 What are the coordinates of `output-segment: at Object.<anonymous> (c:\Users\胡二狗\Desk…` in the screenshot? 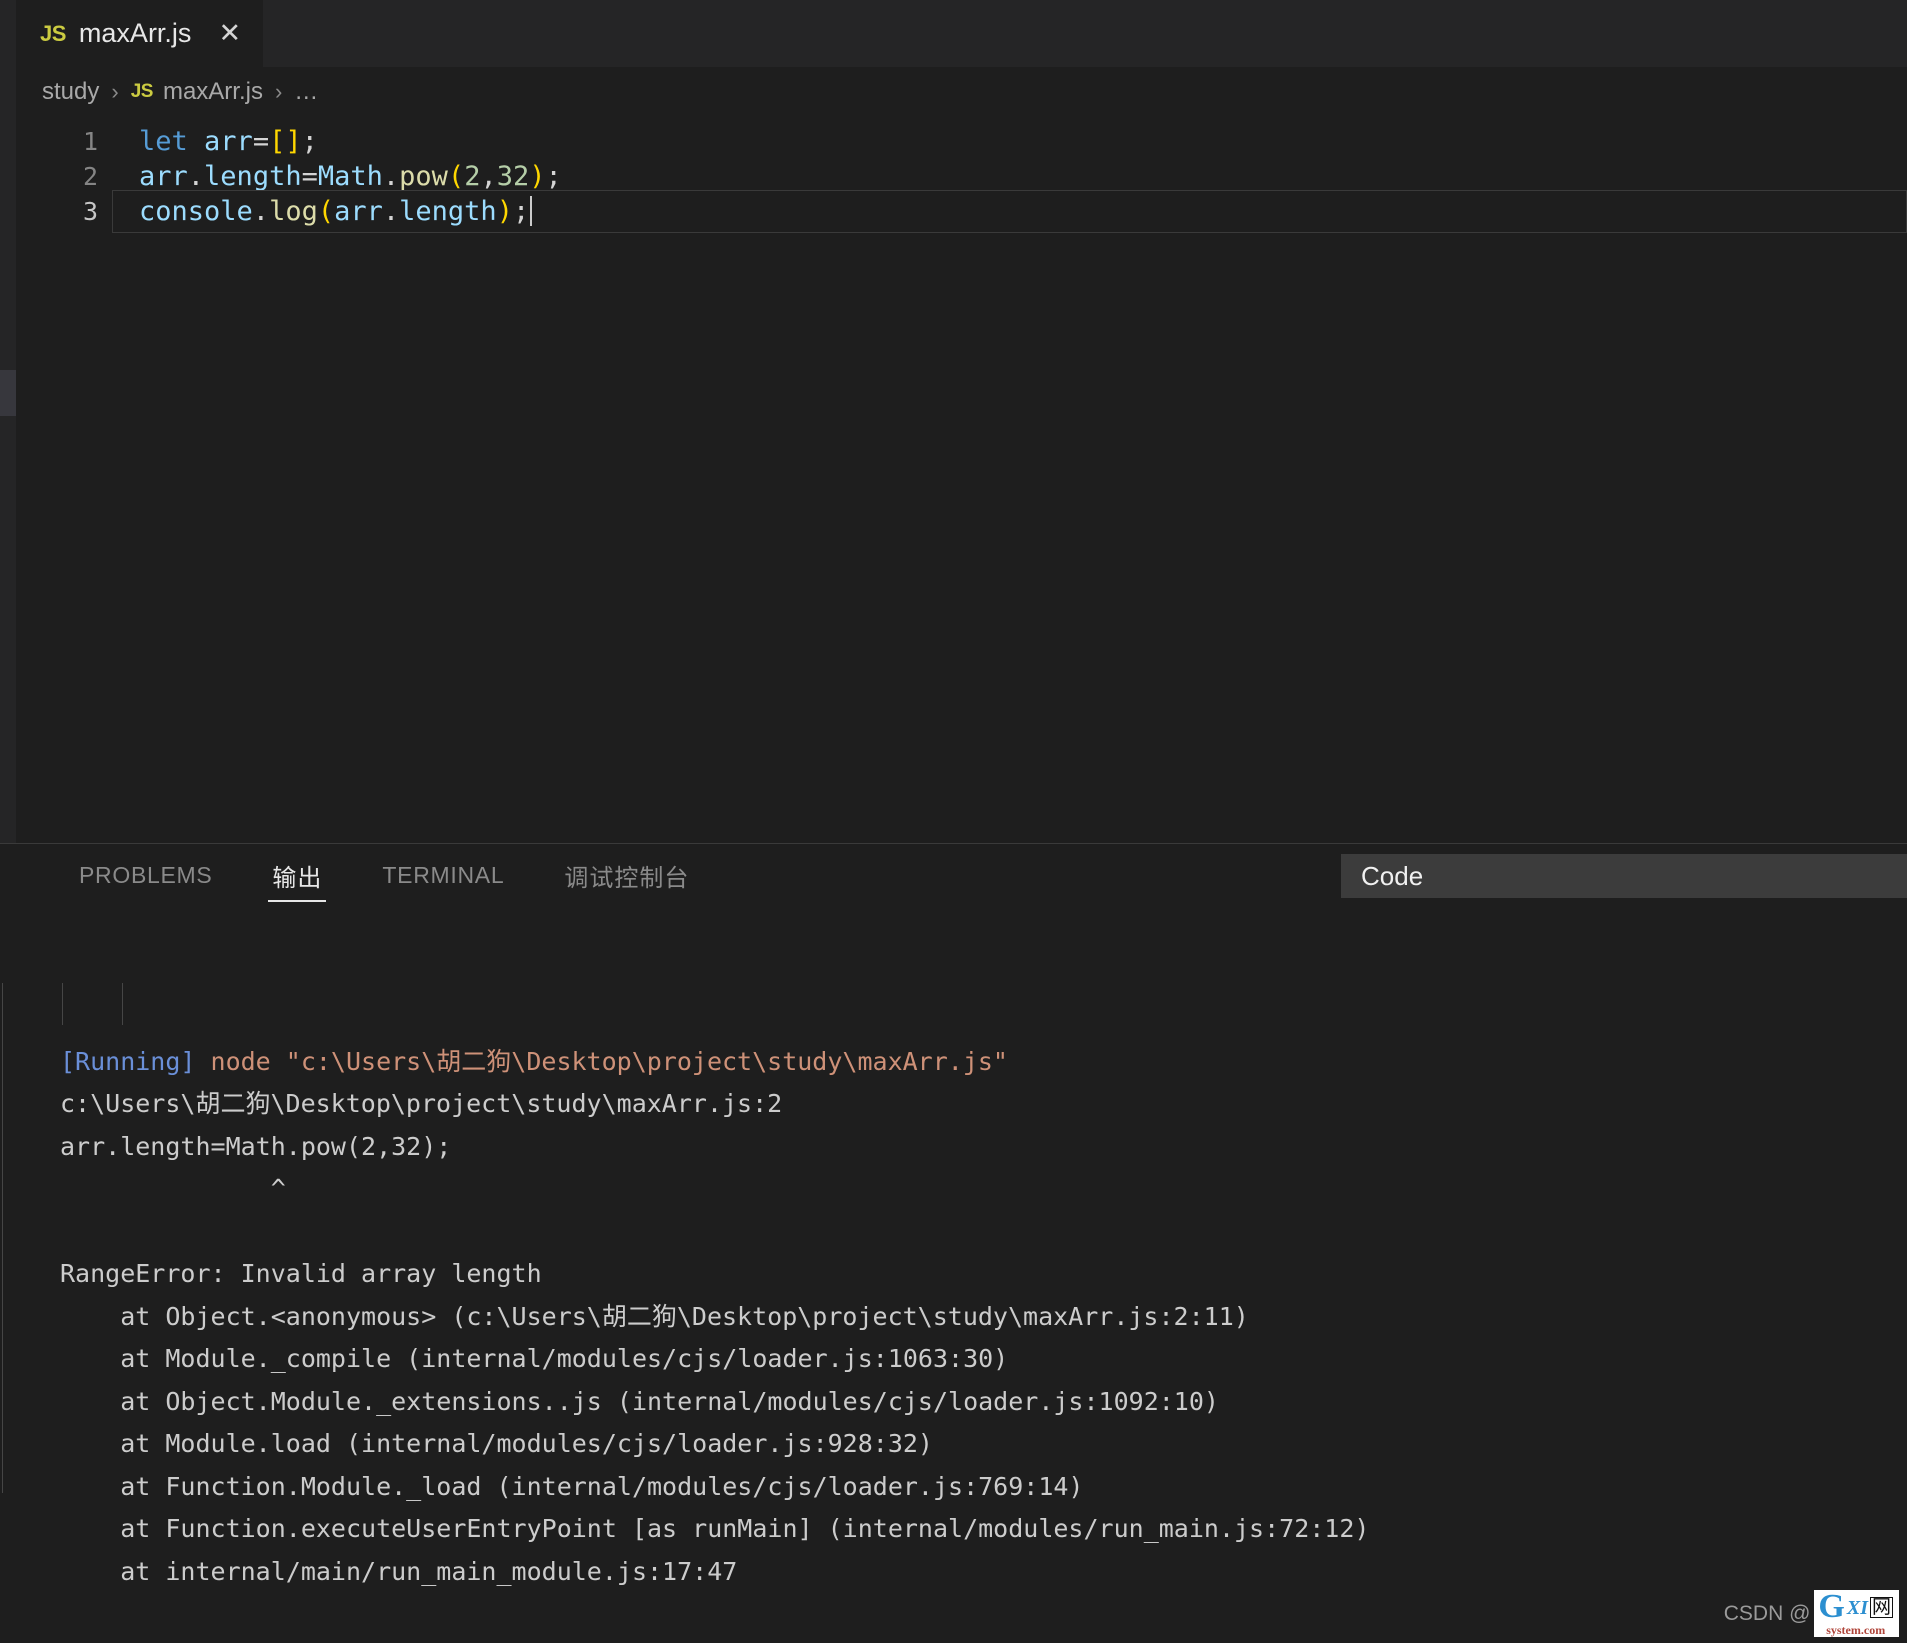 It's located at (654, 1316).